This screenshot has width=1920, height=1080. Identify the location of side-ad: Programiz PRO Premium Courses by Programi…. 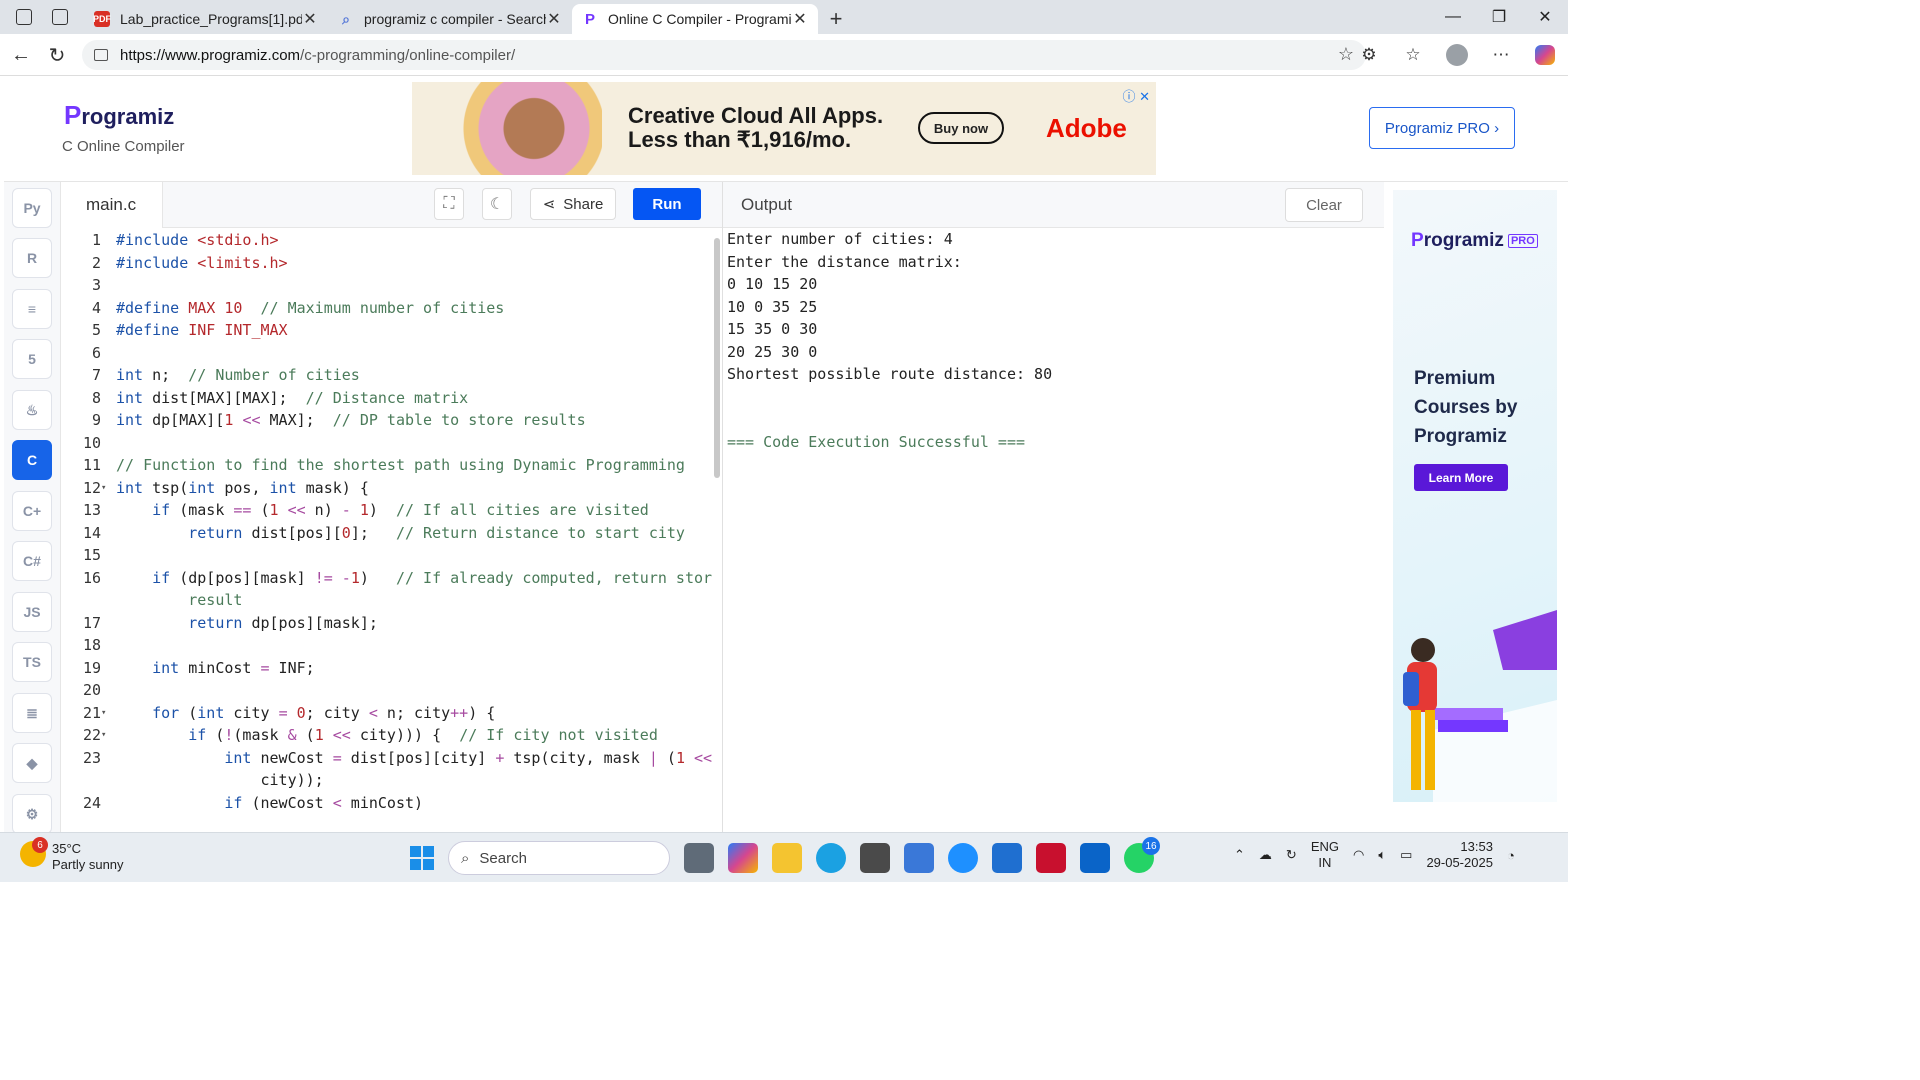
(1475, 496).